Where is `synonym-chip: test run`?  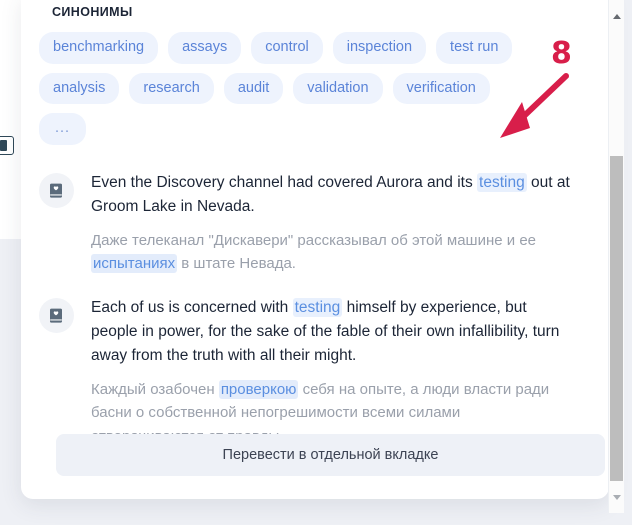 synonym-chip: test run is located at coordinates (474, 48).